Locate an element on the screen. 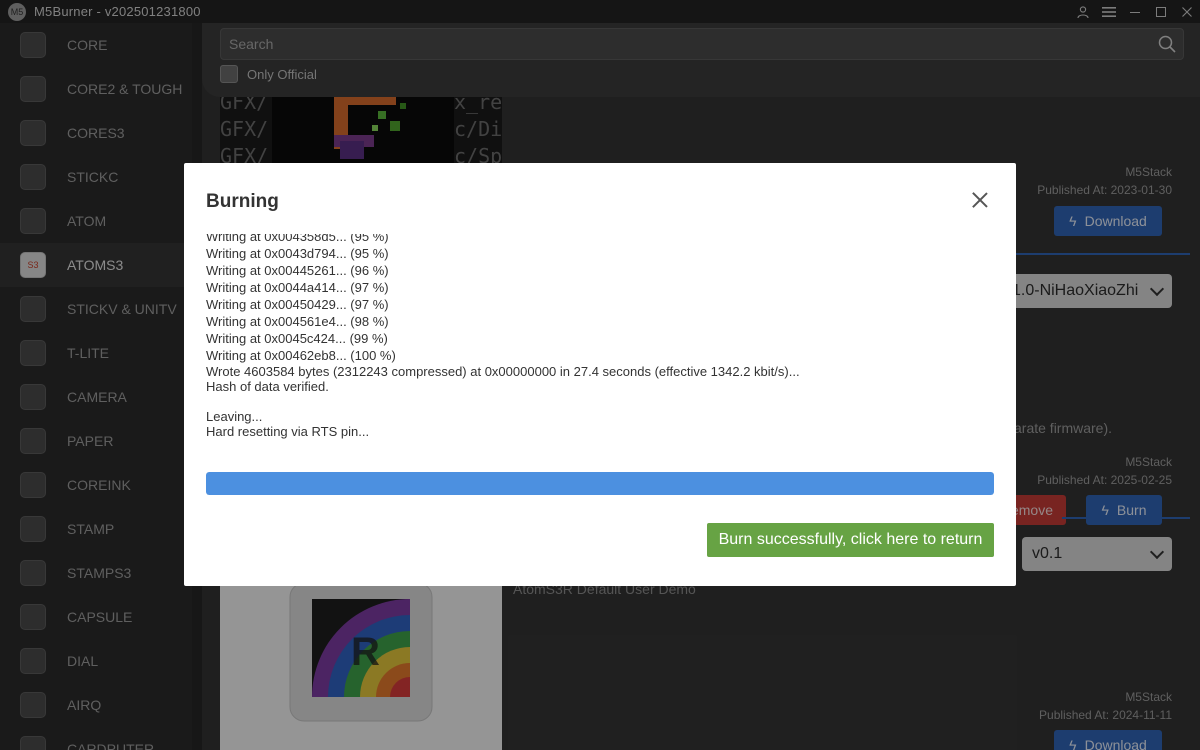 The image size is (1200, 750). log-line: Writing at 0x0045c424... (99 %) is located at coordinates (297, 338).